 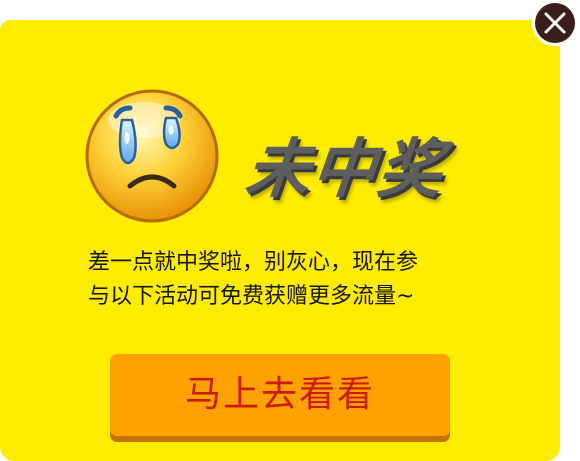 What do you see at coordinates (152, 156) in the screenshot?
I see `crying-face-icon` at bounding box center [152, 156].